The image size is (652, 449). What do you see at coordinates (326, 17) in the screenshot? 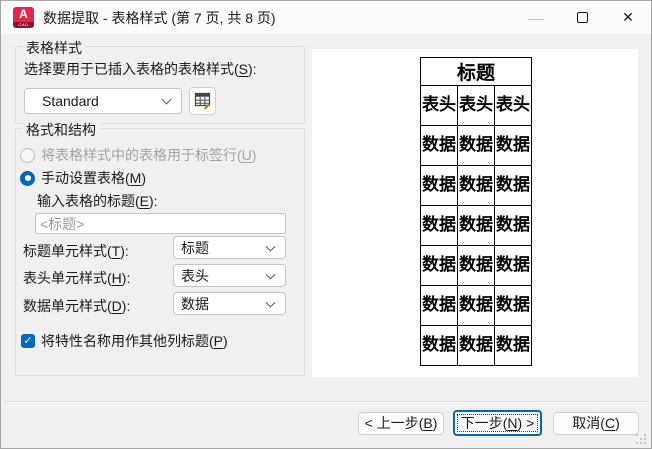
I see `title-bar: A CAD 数据提取 - 表格样式 (第 7 页, 共 8 页) — ✕` at bounding box center [326, 17].